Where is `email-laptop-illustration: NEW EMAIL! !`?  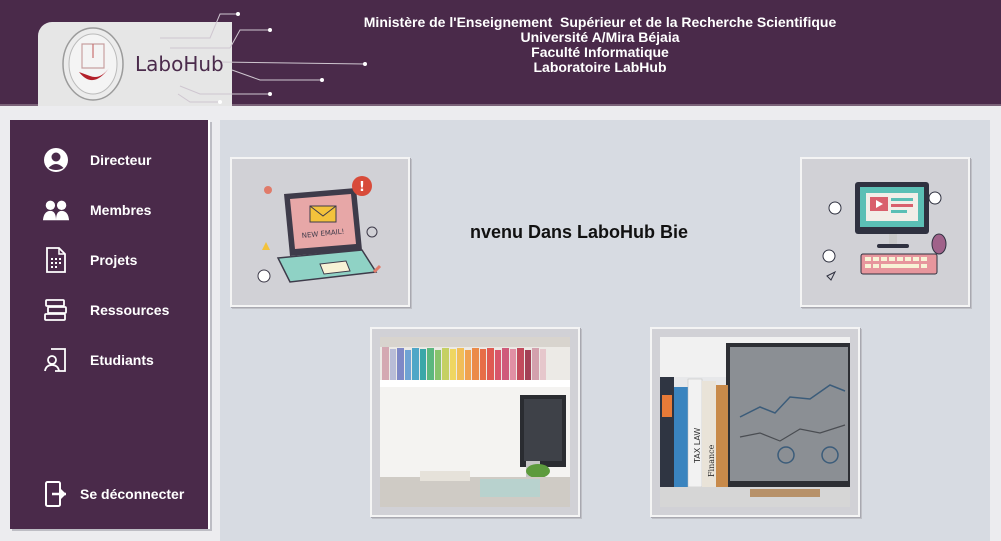
email-laptop-illustration: NEW EMAIL! ! is located at coordinates (319, 229).